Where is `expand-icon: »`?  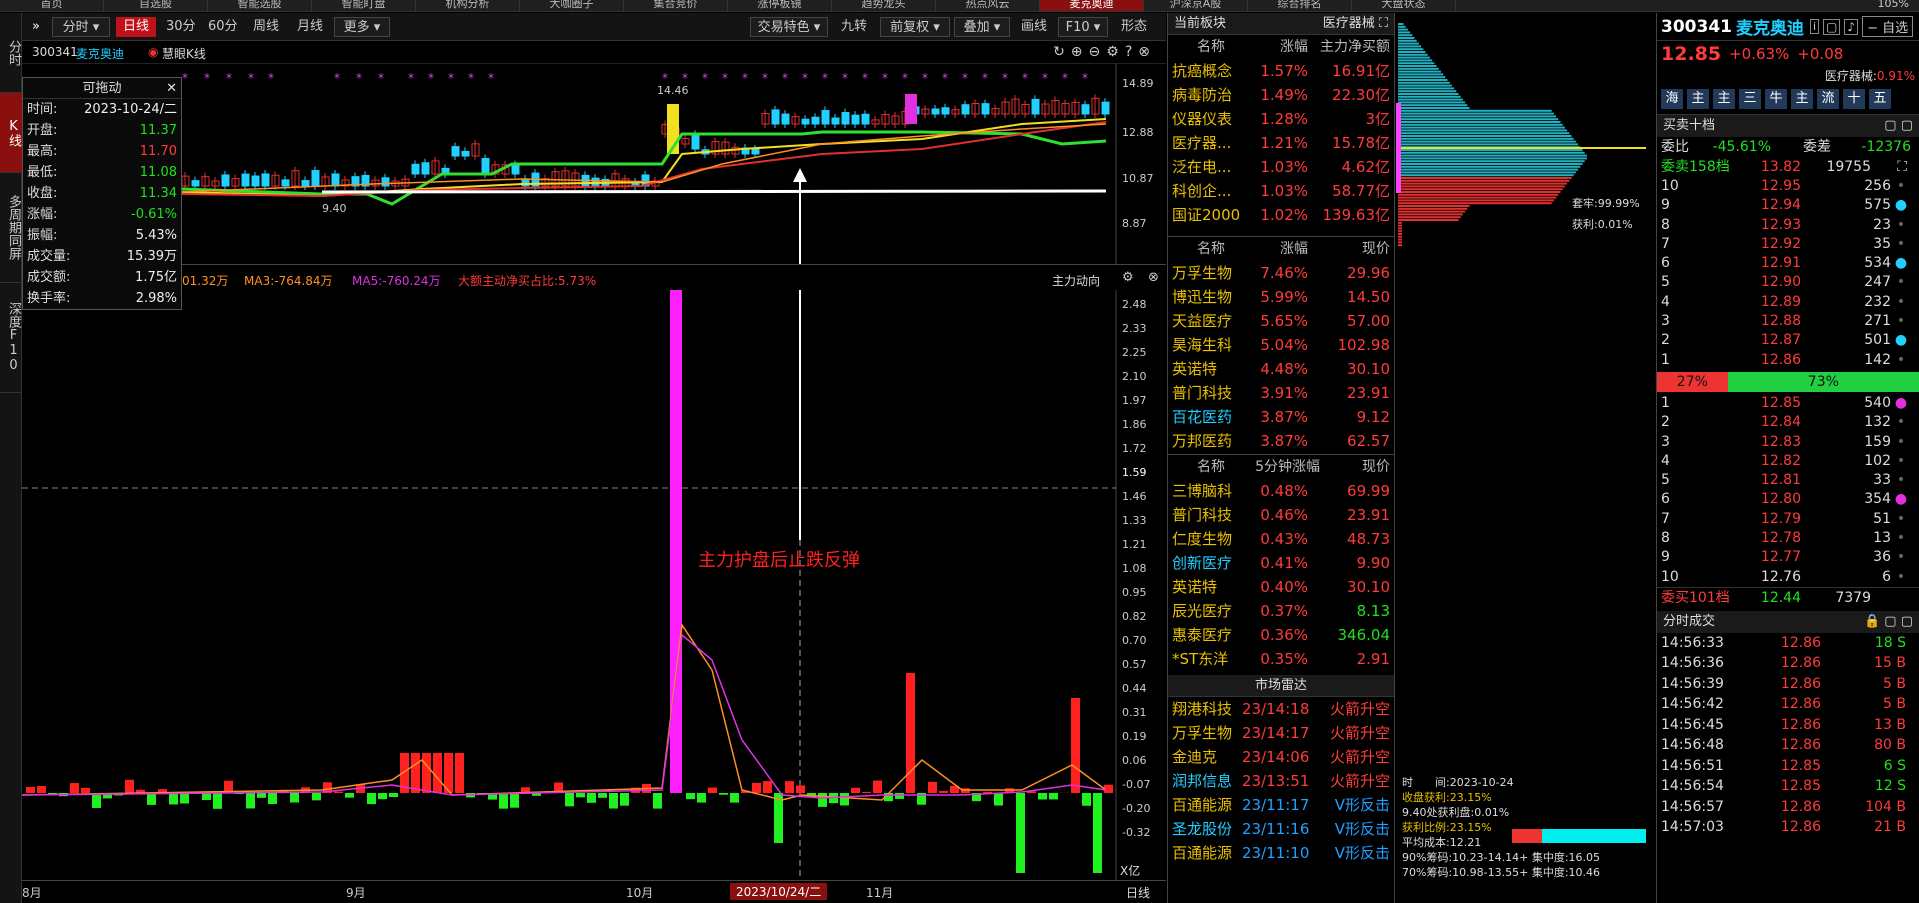 expand-icon: » is located at coordinates (36, 27).